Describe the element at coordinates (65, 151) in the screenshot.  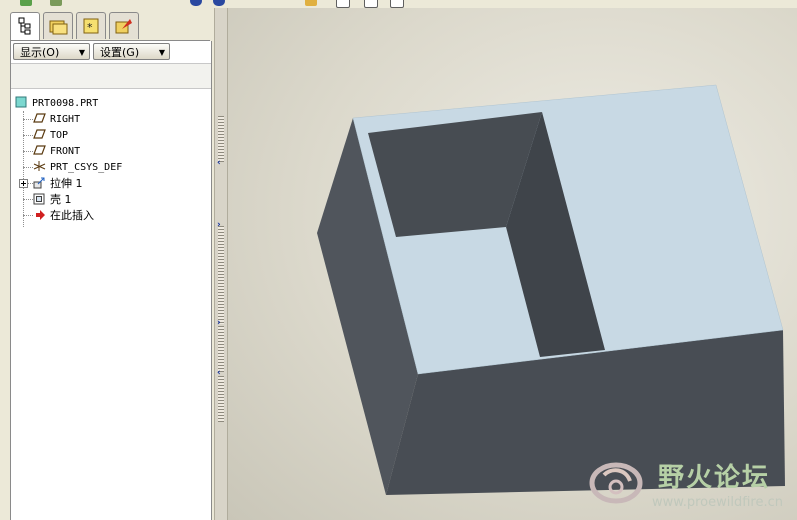
I see `tree-item-label: FRONT` at that location.